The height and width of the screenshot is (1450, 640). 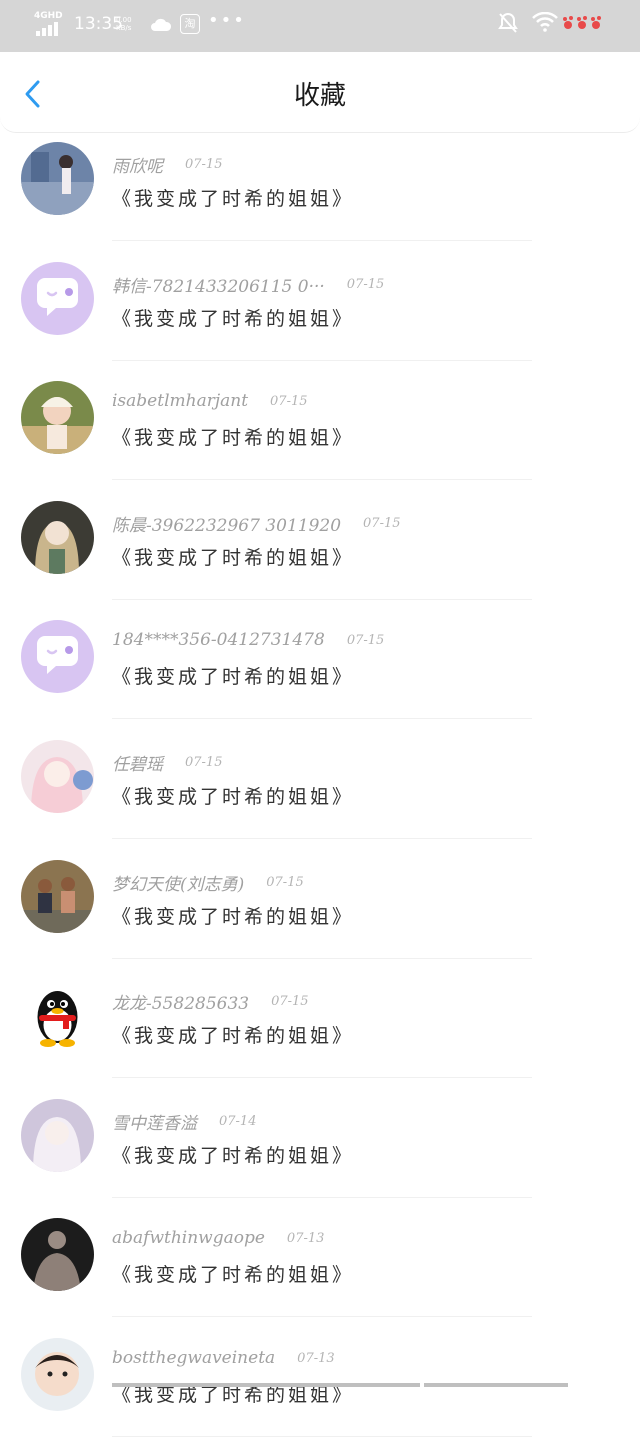 What do you see at coordinates (266, 1385) in the screenshot?
I see `scroll-indicator` at bounding box center [266, 1385].